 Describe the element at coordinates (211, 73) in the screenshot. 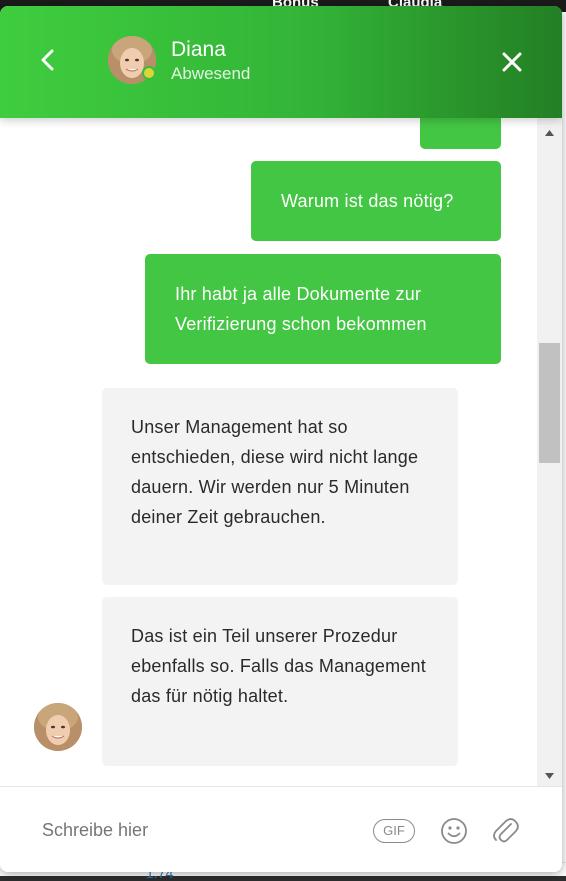

I see `agent-status: Abwesend` at that location.